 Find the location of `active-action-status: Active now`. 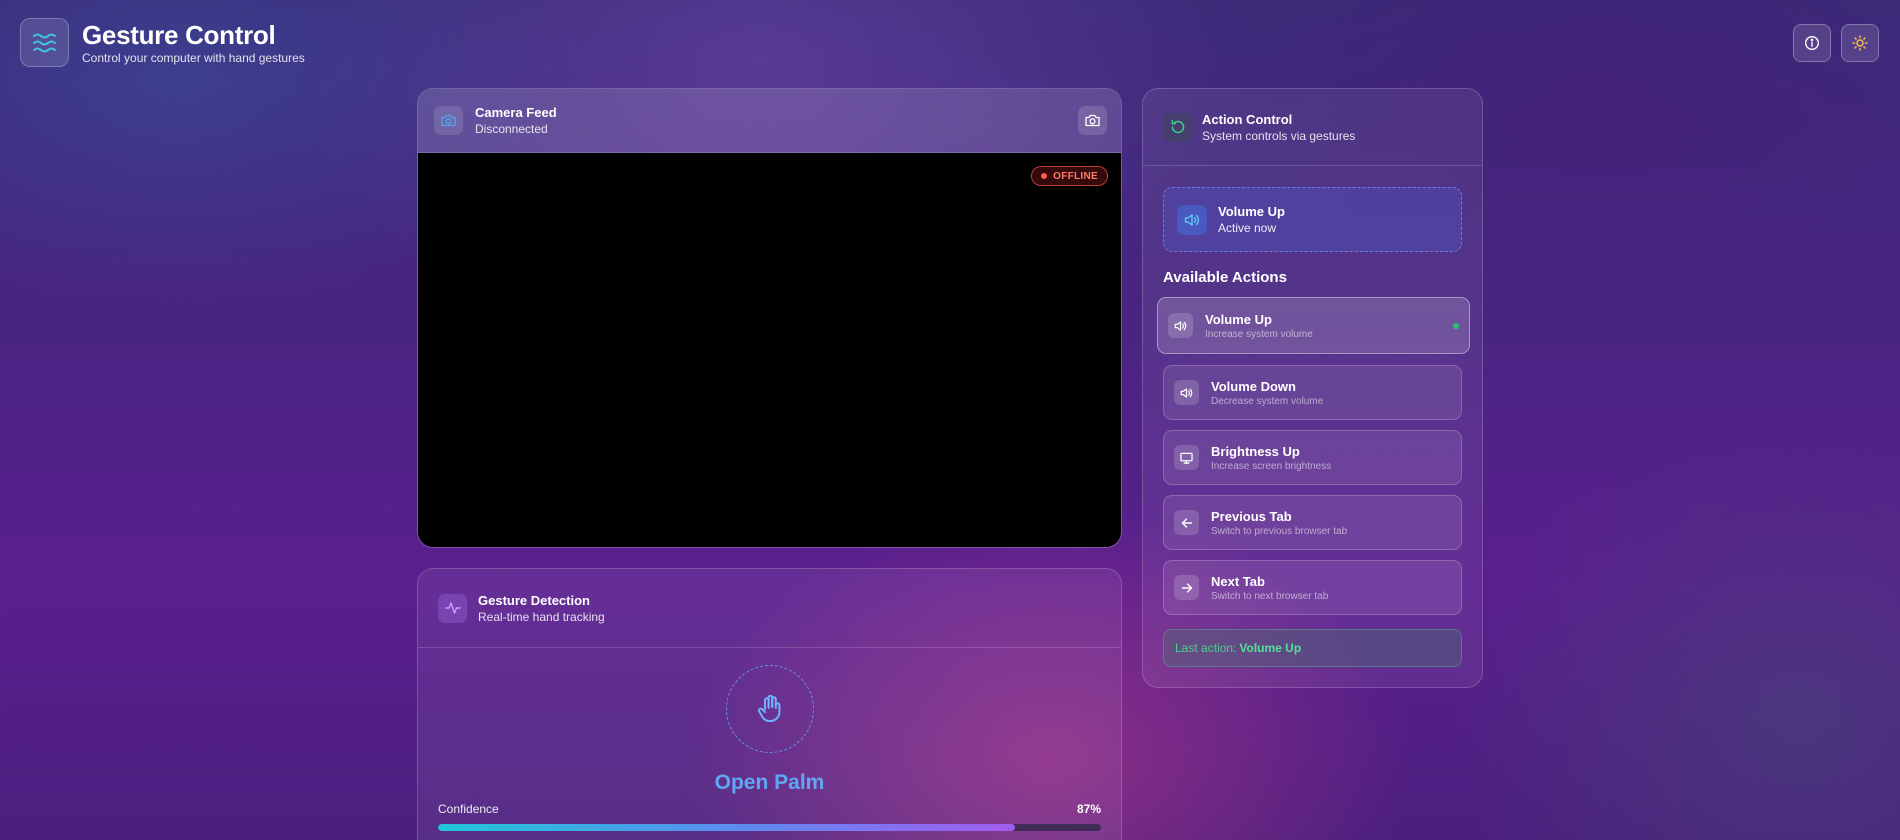

active-action-status: Active now is located at coordinates (1247, 228).